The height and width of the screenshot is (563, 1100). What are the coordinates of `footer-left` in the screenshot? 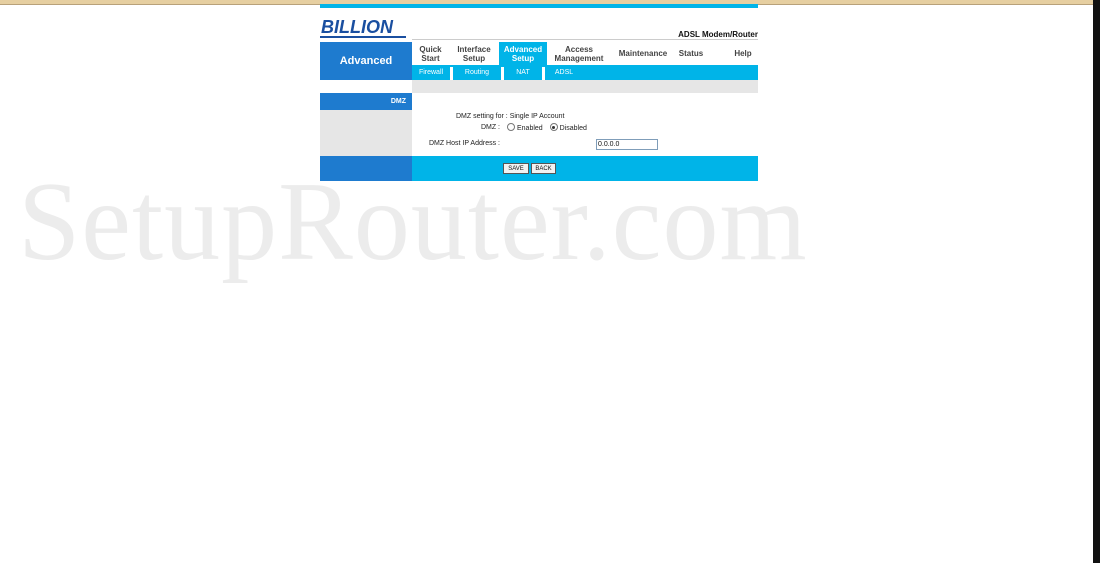 It's located at (366, 168).